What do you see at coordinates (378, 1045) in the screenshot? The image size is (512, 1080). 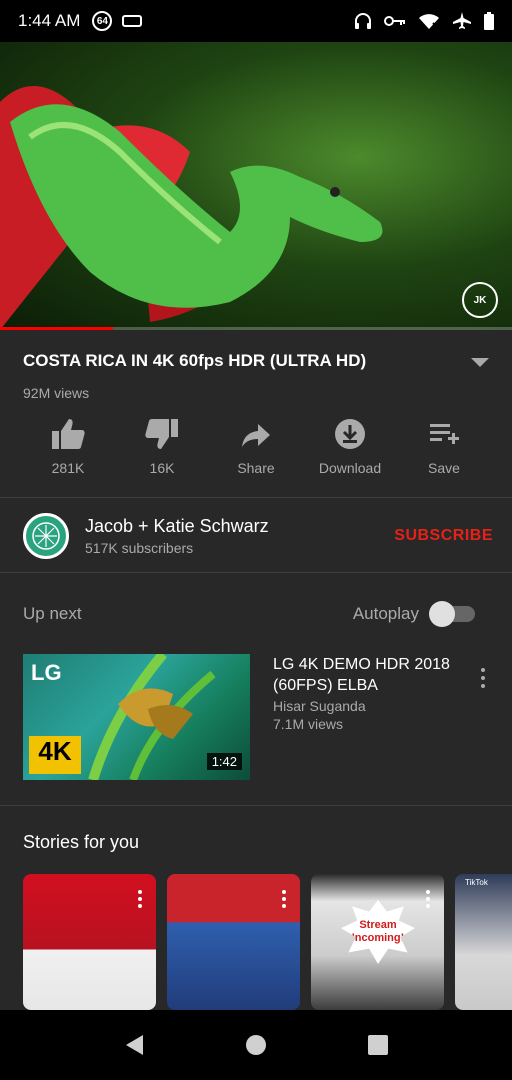 I see `recents-icon` at bounding box center [378, 1045].